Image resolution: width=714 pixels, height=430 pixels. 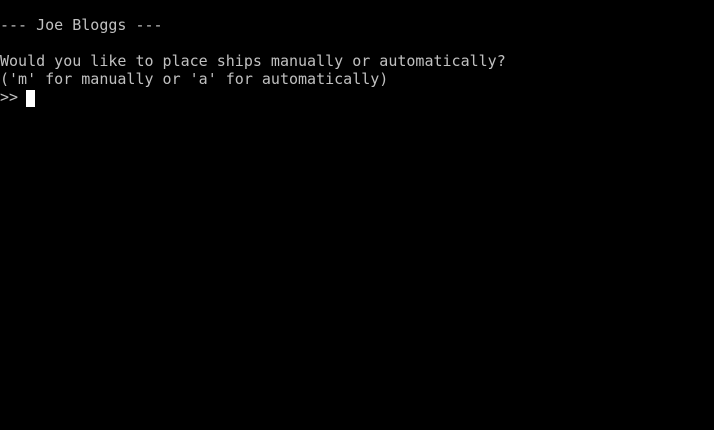 I want to click on prompt-symbol: >>, so click(x=9, y=97).